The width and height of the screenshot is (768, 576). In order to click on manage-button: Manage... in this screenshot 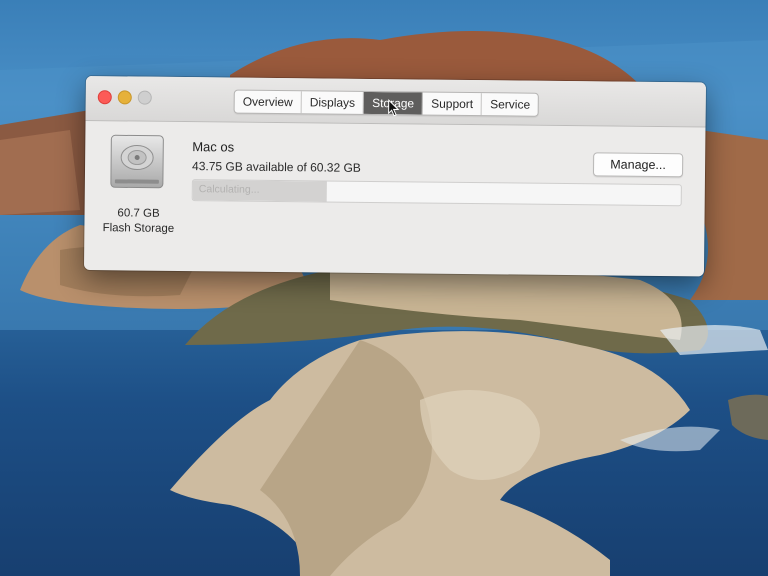, I will do `click(638, 165)`.